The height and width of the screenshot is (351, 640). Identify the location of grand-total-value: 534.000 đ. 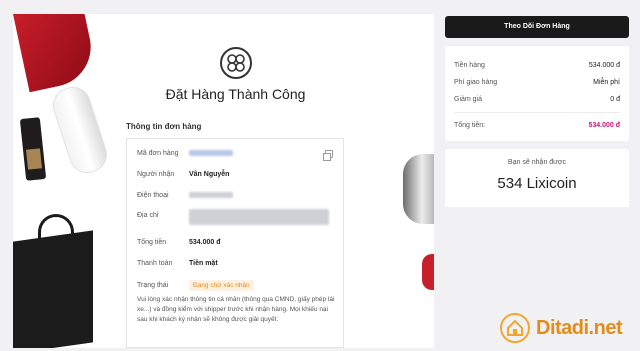
(604, 125).